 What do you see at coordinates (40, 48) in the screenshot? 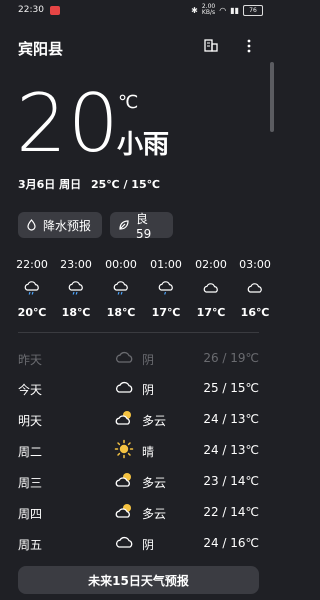
I see `city-name: 宾阳县` at bounding box center [40, 48].